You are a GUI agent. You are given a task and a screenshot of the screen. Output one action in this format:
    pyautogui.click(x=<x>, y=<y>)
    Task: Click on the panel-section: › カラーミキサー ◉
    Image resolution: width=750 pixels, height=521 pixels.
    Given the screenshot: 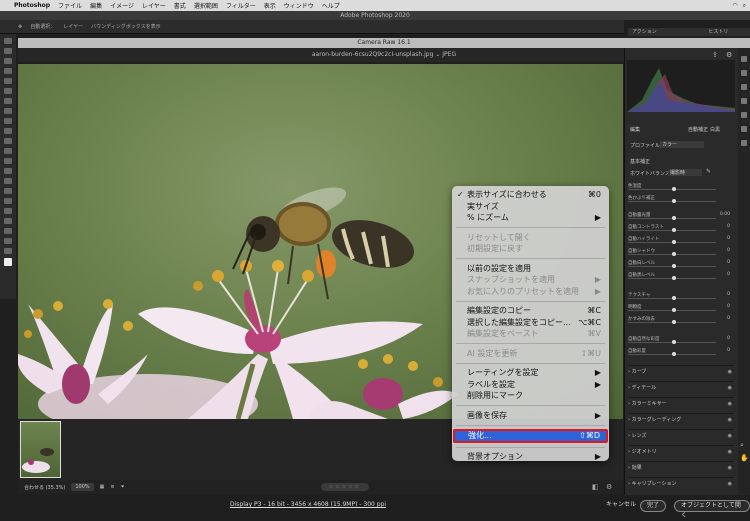 What is the action you would take?
    pyautogui.click(x=681, y=403)
    